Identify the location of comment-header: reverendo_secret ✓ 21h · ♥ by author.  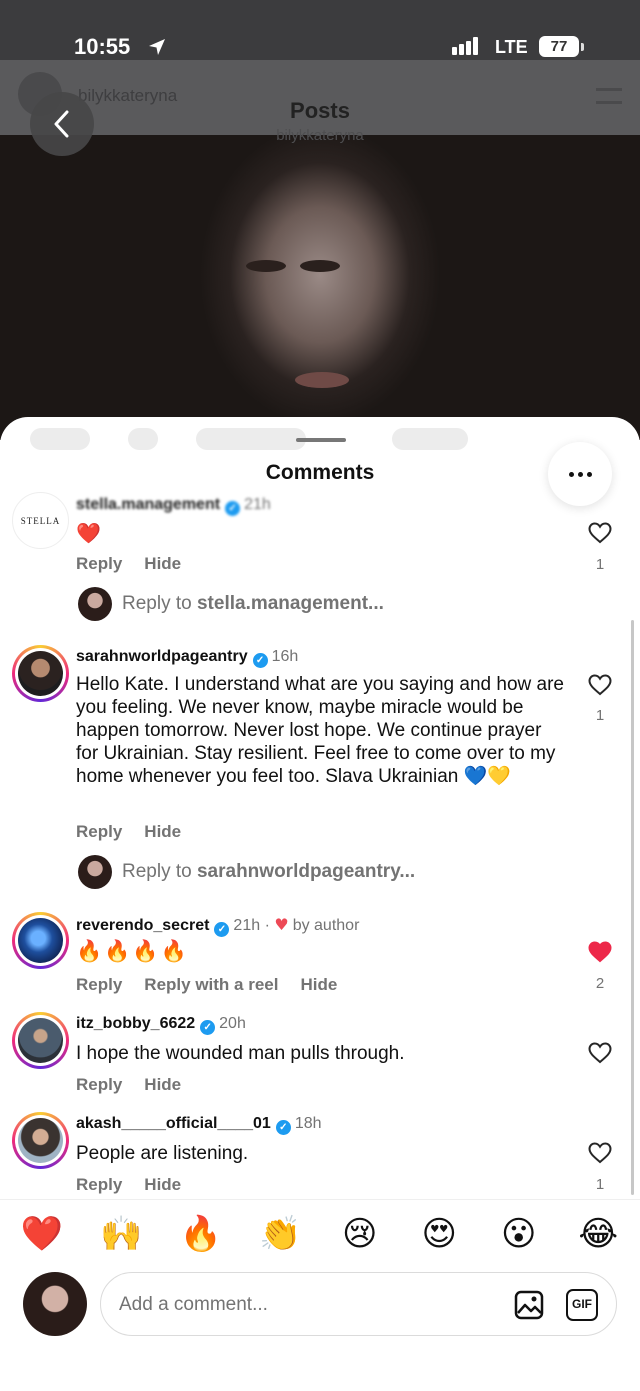
(217, 926).